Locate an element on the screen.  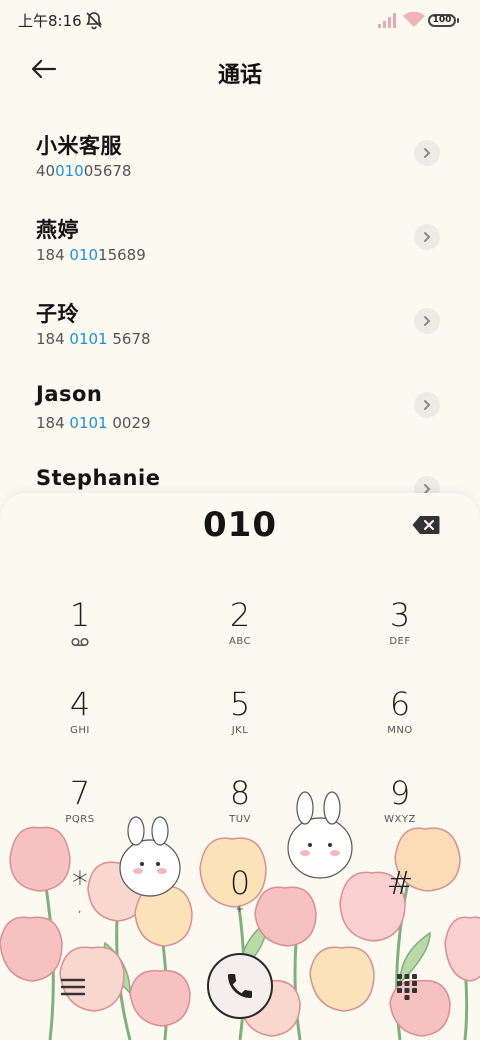
key-digit: 0 is located at coordinates (240, 883).